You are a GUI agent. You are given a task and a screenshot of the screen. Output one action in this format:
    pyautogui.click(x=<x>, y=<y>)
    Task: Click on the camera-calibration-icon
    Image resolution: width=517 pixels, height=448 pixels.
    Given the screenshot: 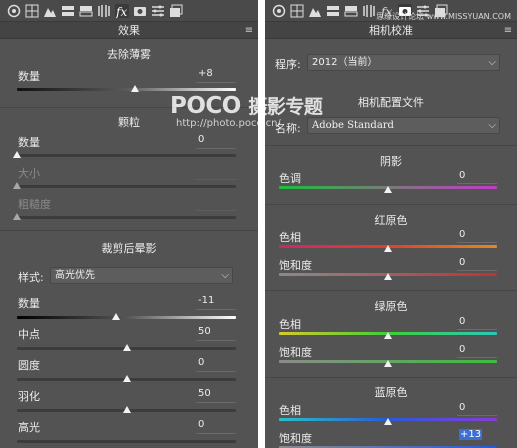 What is the action you would take?
    pyautogui.click(x=140, y=11)
    